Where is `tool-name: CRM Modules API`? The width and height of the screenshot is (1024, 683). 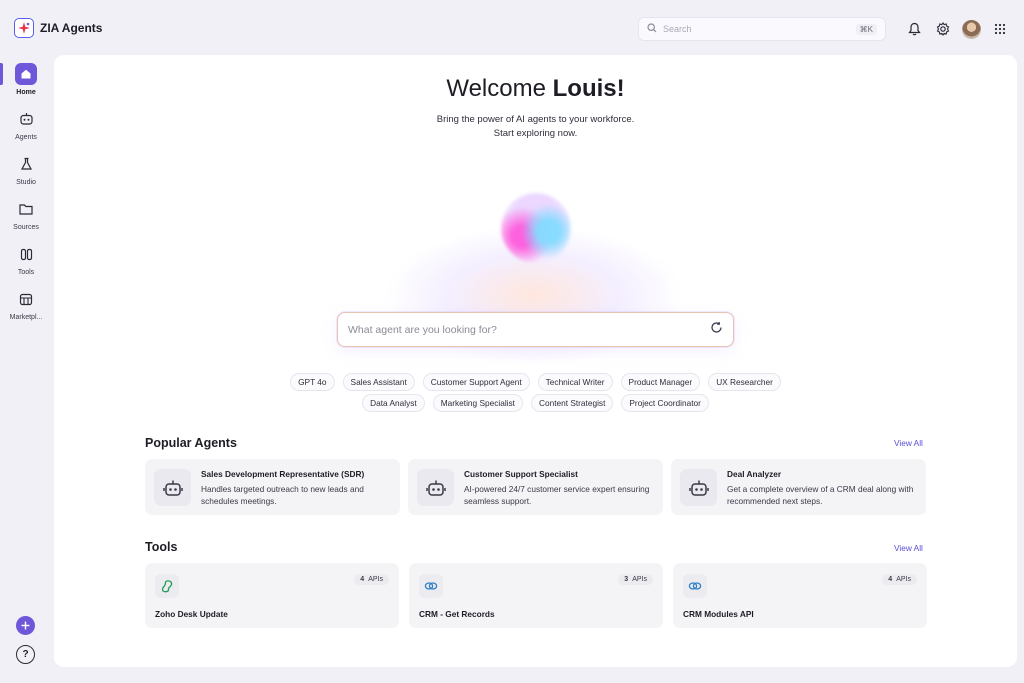
tool-name: CRM Modules API is located at coordinates (718, 614).